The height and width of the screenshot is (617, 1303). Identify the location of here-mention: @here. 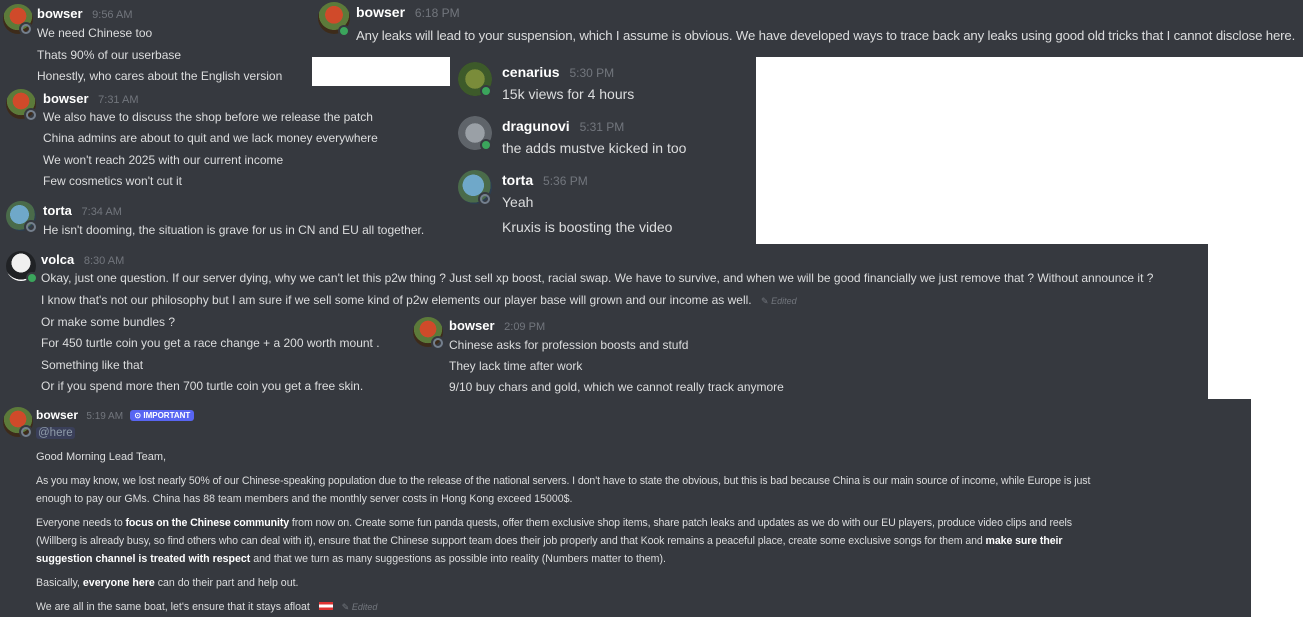
(55, 433).